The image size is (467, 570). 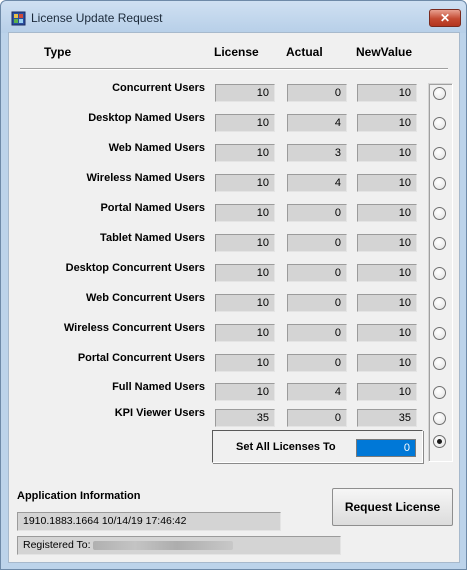 I want to click on row-label: KPI Viewer Users, so click(x=159, y=413).